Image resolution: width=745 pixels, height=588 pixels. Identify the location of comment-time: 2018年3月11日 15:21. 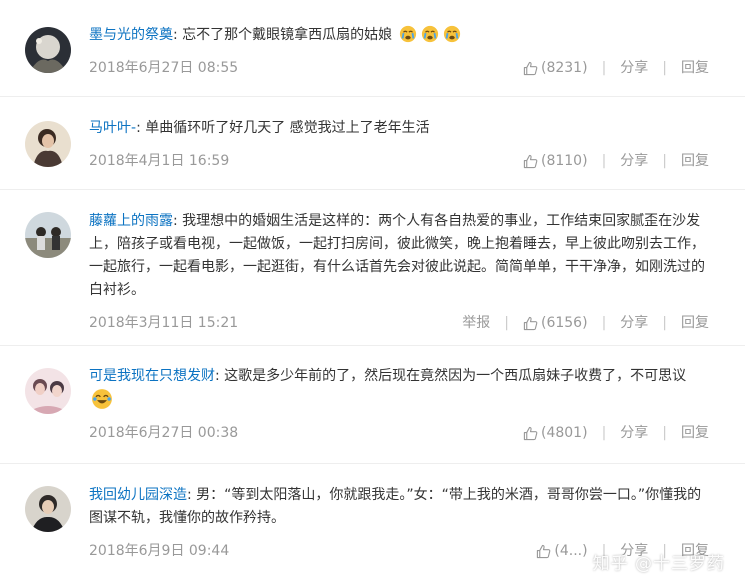
(164, 323).